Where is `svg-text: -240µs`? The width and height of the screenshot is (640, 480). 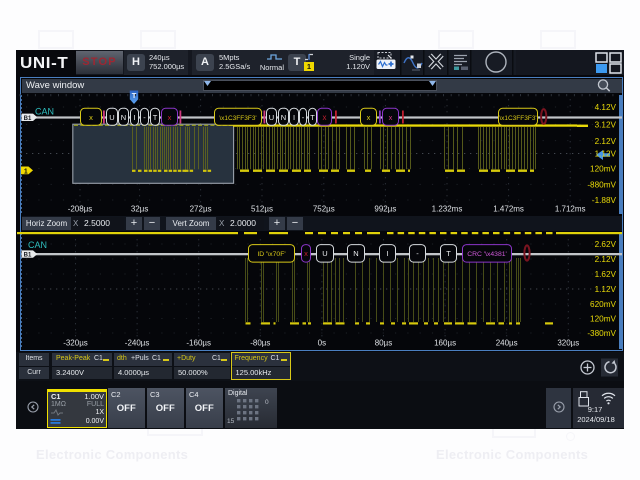 svg-text: -240µs is located at coordinates (137, 343).